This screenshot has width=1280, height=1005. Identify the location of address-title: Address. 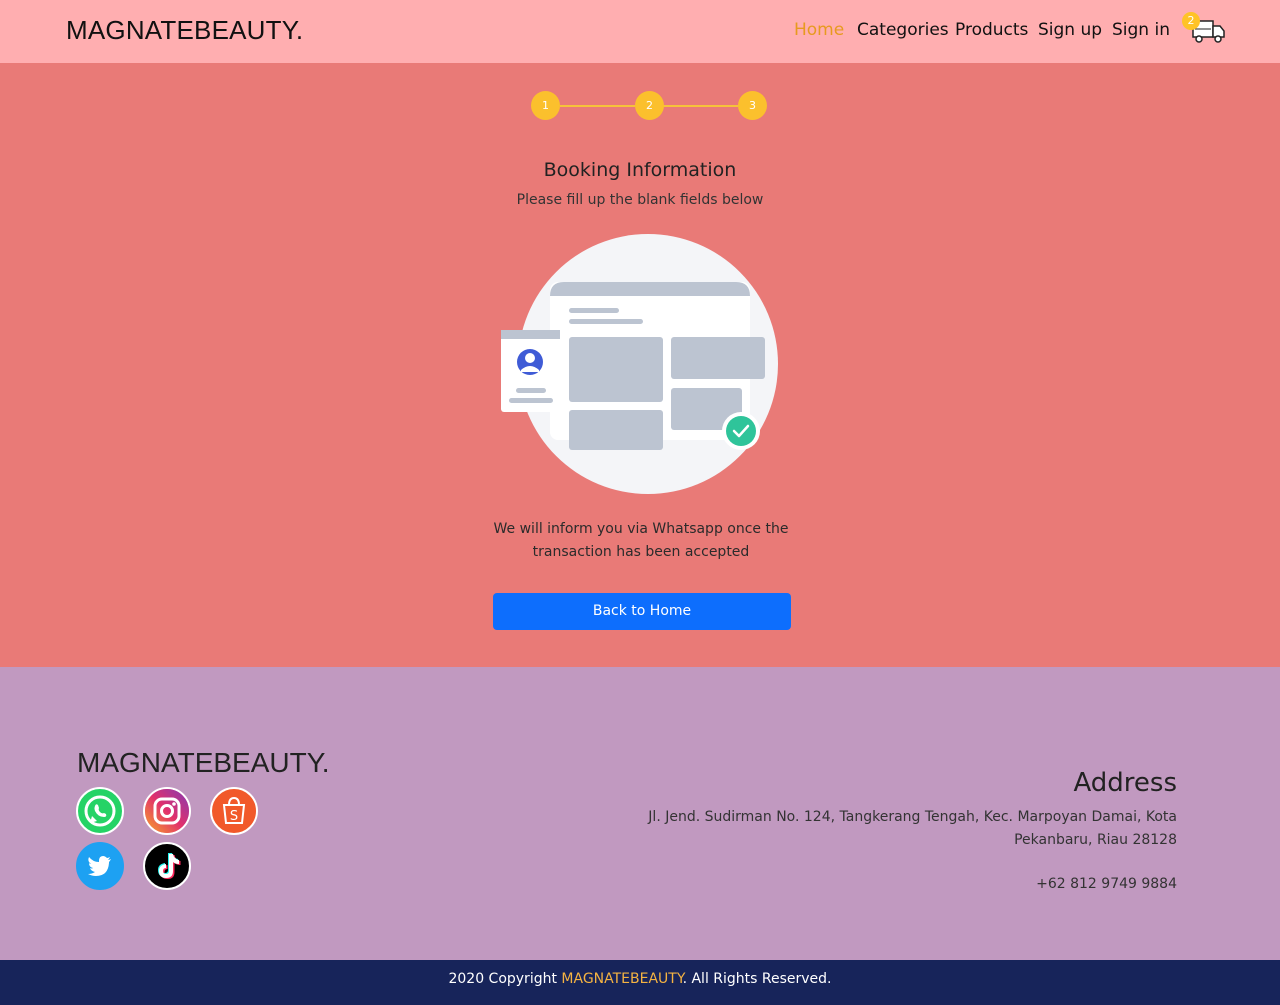
(1125, 783).